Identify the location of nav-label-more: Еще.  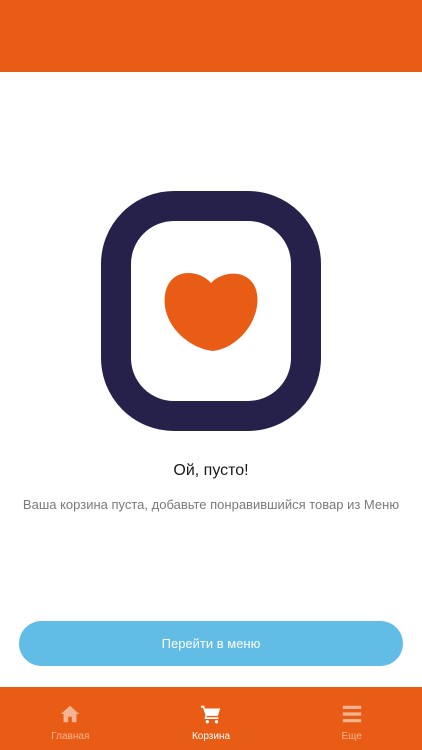
(351, 736).